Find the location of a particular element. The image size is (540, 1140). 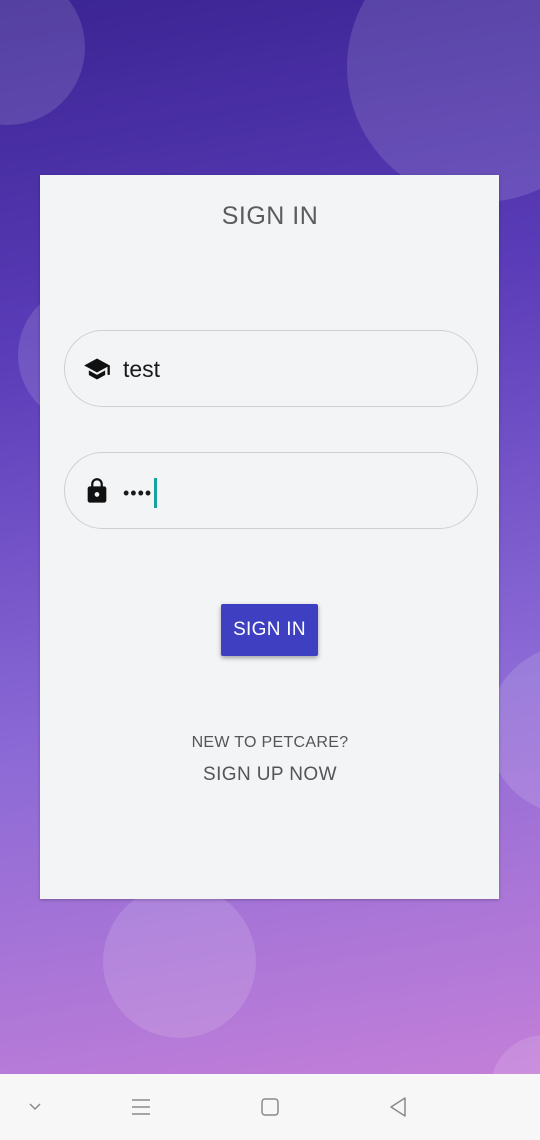

home-square-icon is located at coordinates (270, 1107).